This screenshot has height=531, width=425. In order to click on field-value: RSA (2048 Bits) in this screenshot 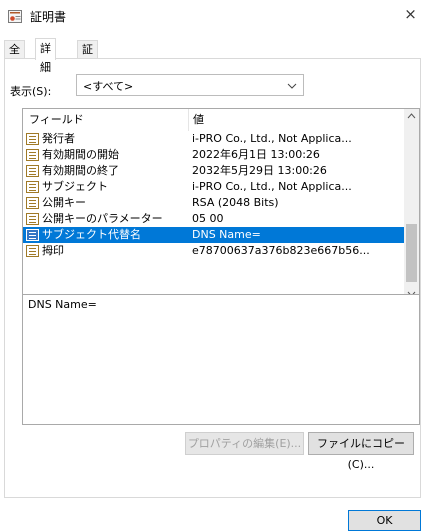, I will do `click(235, 202)`.